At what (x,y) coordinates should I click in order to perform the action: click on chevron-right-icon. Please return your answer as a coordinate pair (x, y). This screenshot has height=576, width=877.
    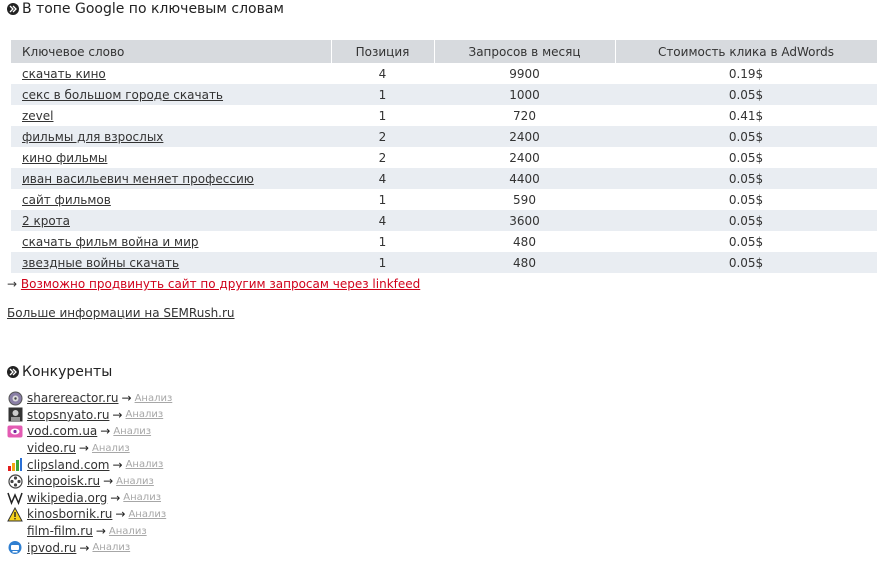
    Looking at the image, I should click on (13, 372).